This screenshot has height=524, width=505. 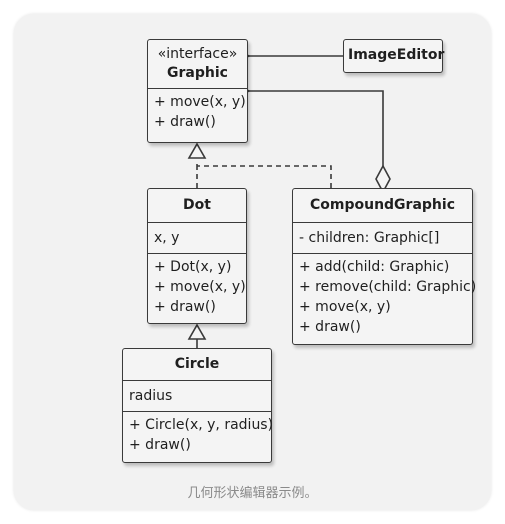 I want to click on circle-fields: radius, so click(x=197, y=395).